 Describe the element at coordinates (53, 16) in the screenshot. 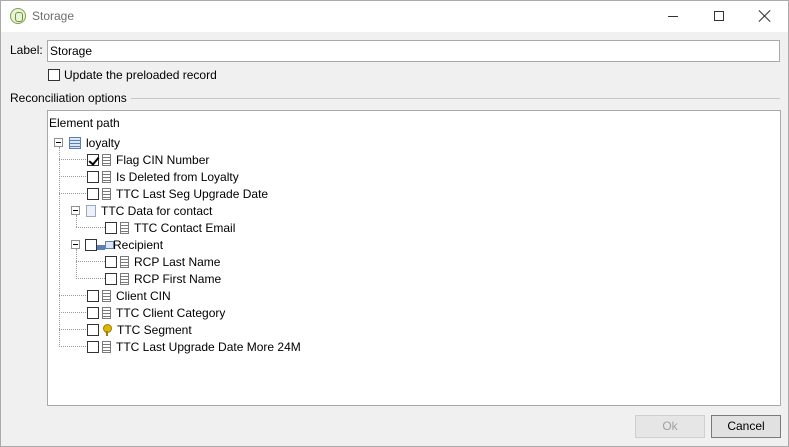

I see `window-title: Storage` at that location.